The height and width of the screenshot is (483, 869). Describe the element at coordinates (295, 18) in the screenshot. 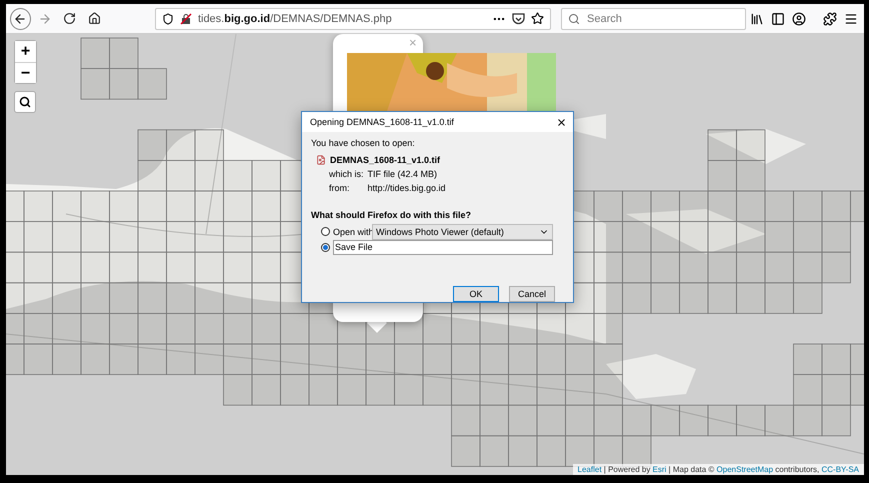

I see `url-text: tides.big.go.id/DEMNAS/DEMNAS.php` at that location.